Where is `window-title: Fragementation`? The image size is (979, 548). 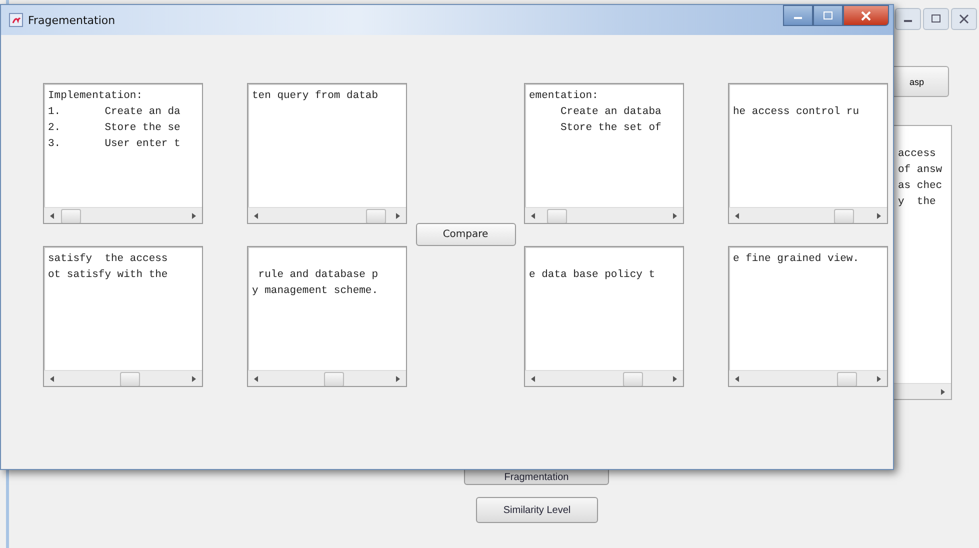
window-title: Fragementation is located at coordinates (72, 20).